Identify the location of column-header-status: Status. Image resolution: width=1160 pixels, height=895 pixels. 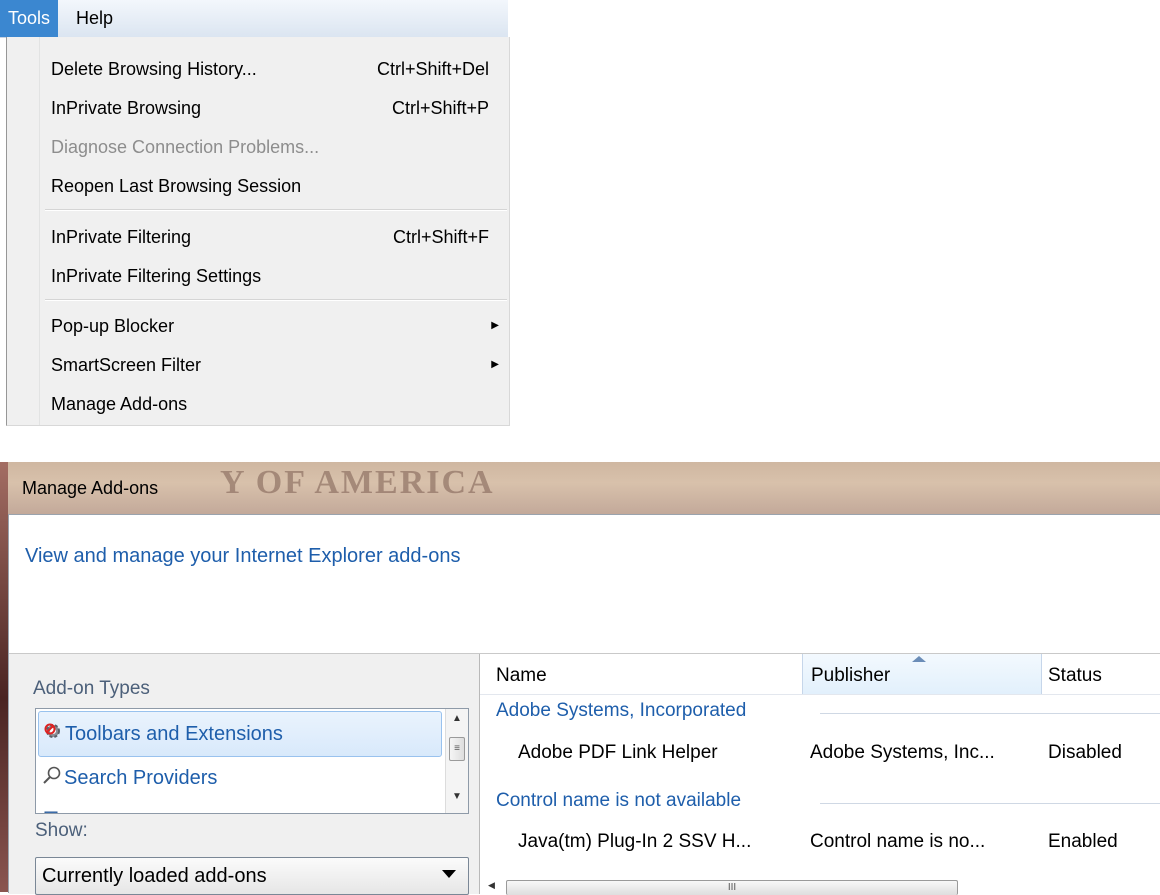
(1075, 674).